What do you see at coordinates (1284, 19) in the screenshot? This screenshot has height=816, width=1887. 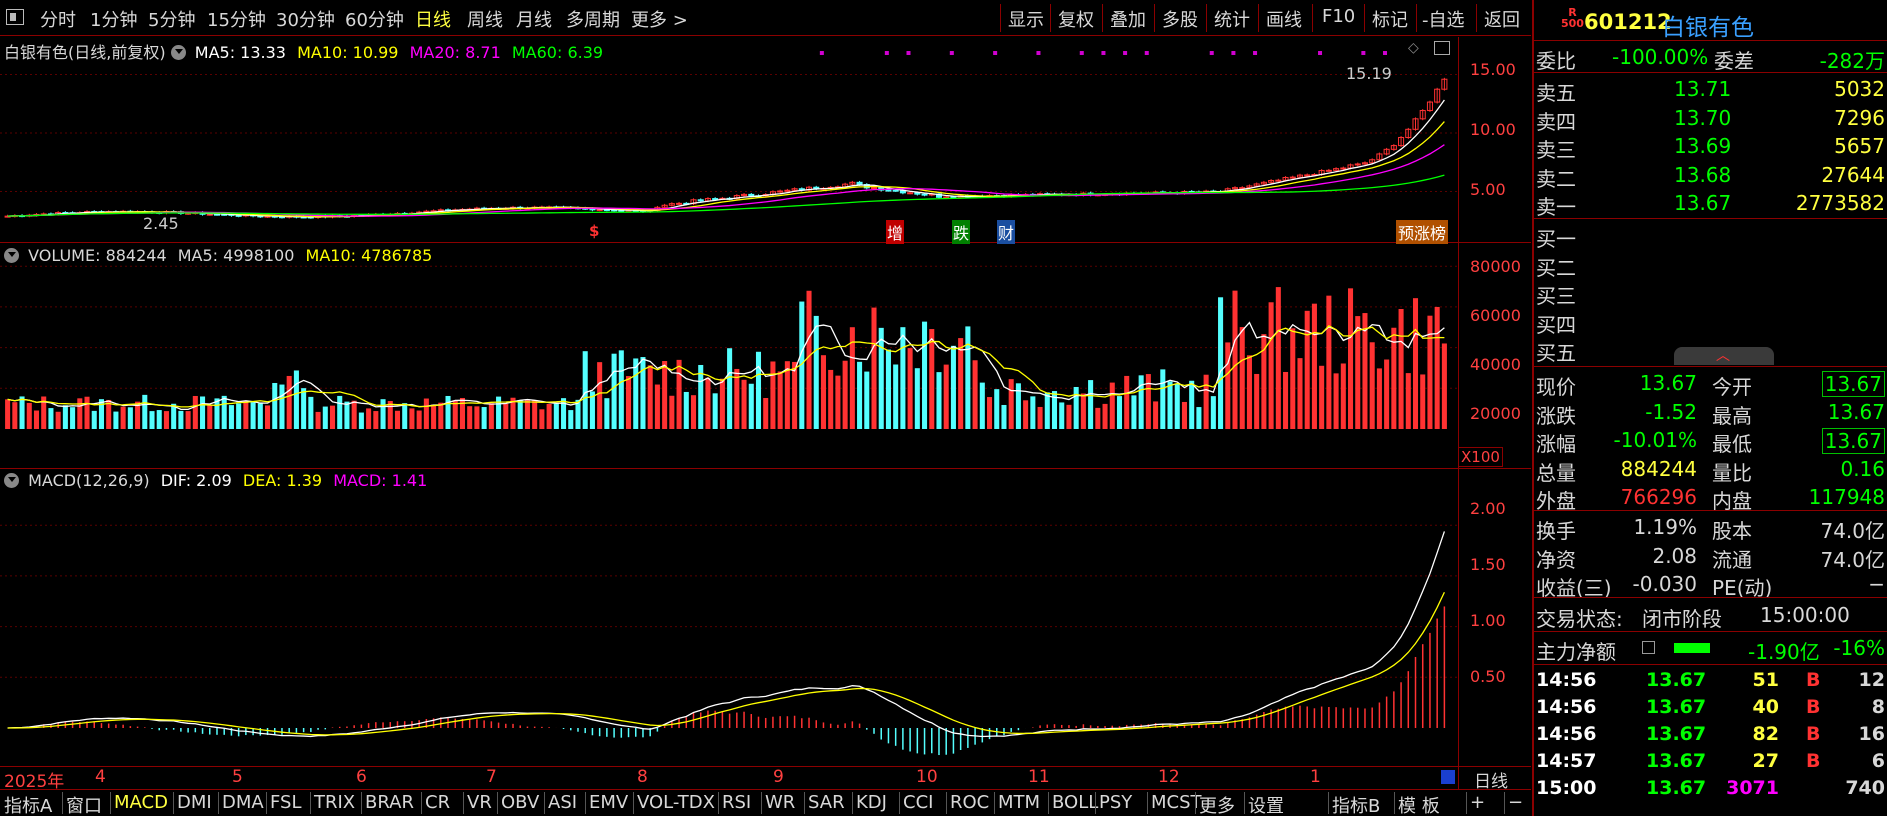 I see `draw-line-button: 画线` at bounding box center [1284, 19].